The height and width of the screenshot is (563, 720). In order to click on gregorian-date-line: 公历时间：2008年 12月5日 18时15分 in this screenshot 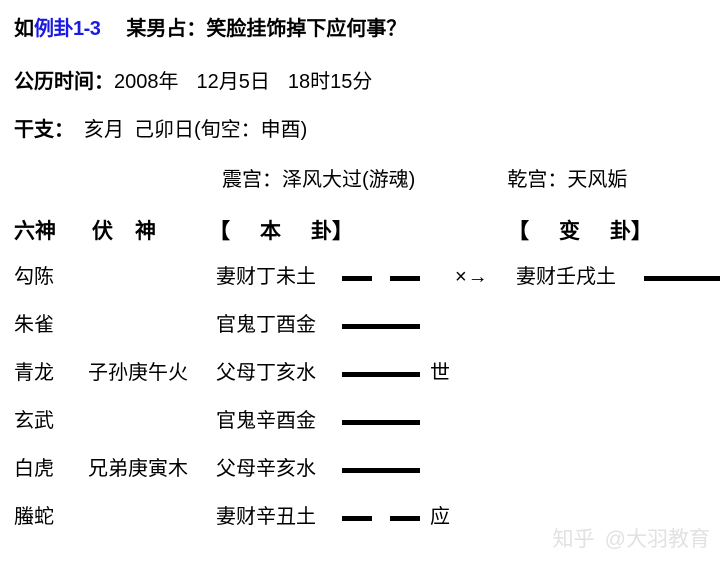, I will do `click(193, 82)`.